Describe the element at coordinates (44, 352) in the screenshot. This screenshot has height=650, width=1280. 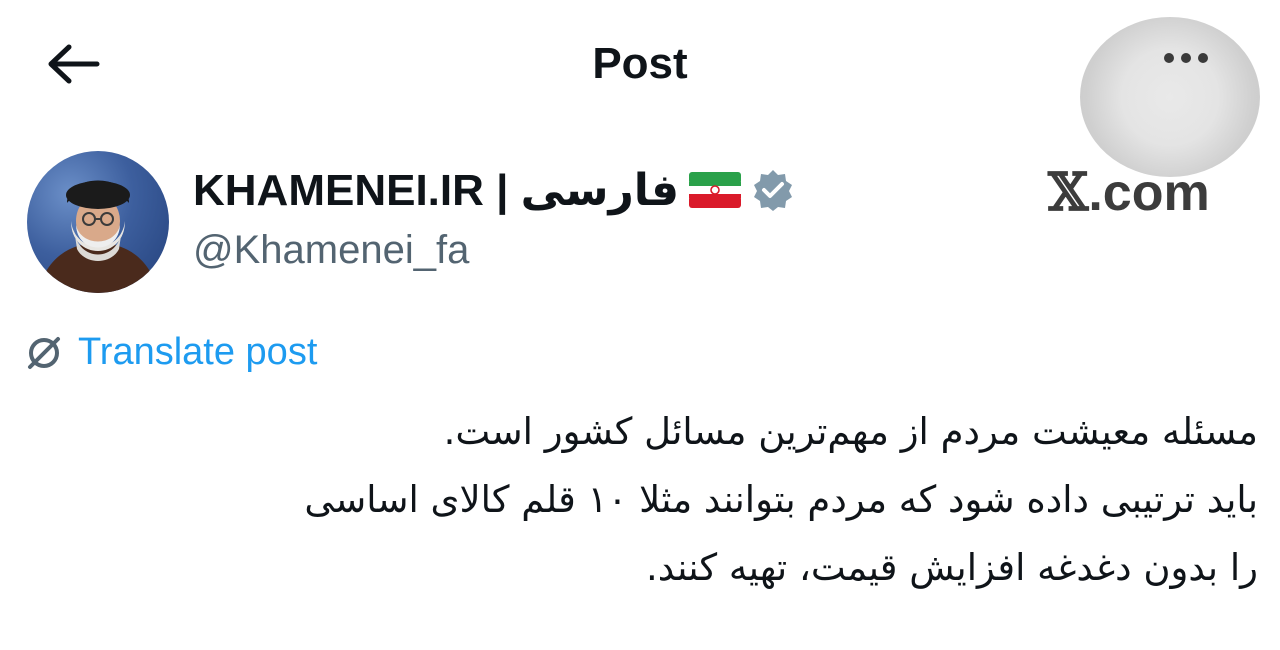
I see `globe-slash-icon` at that location.